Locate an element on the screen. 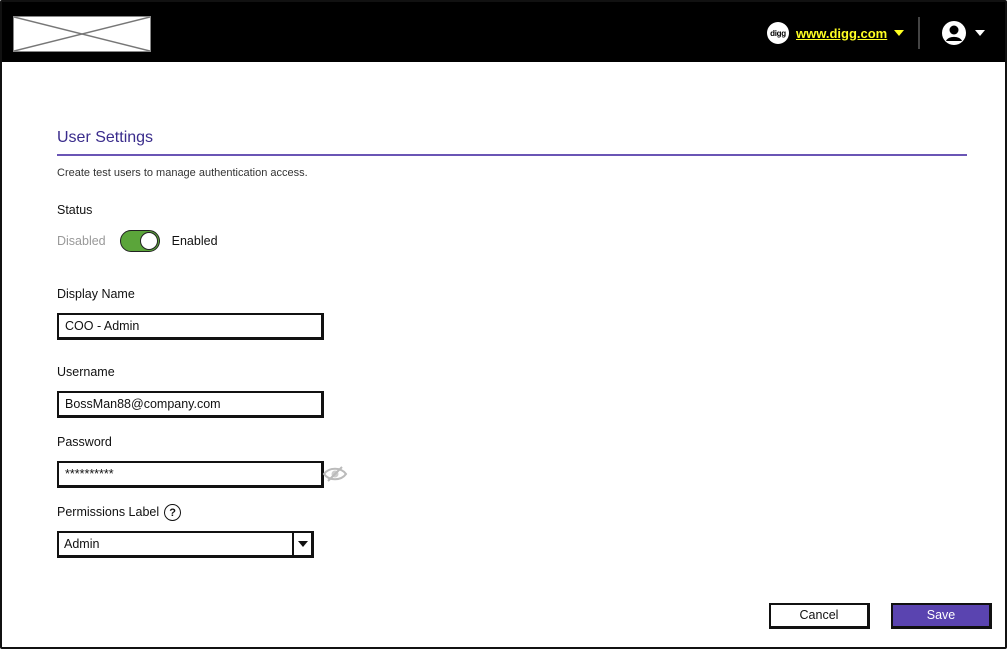  page-title: User Settings is located at coordinates (105, 137).